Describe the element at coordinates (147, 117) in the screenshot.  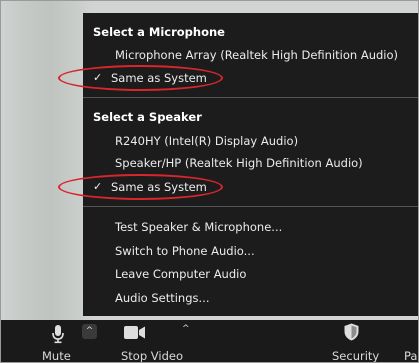
I see `speaker-section-header: Select a Speaker` at that location.